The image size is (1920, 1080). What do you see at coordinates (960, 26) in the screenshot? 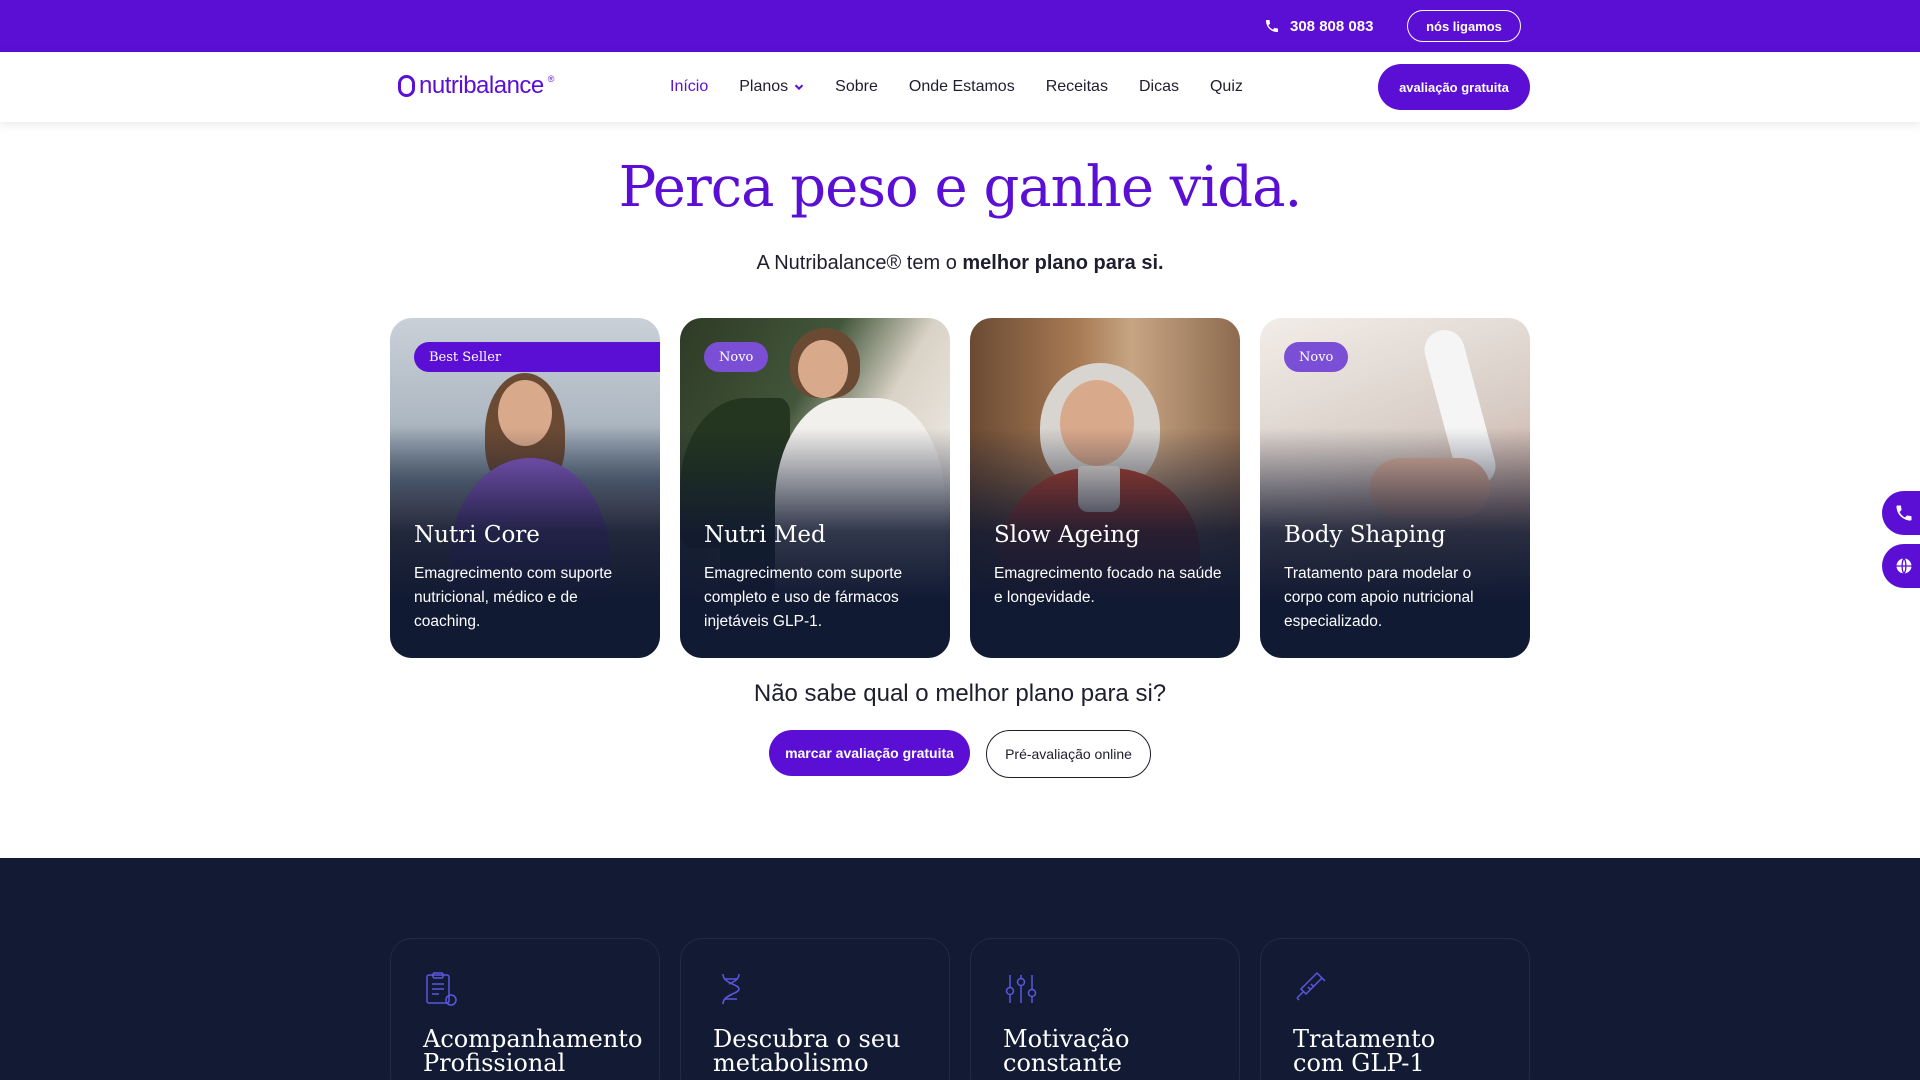
I see `top-bar: 308 808 083 nós ligamos` at bounding box center [960, 26].